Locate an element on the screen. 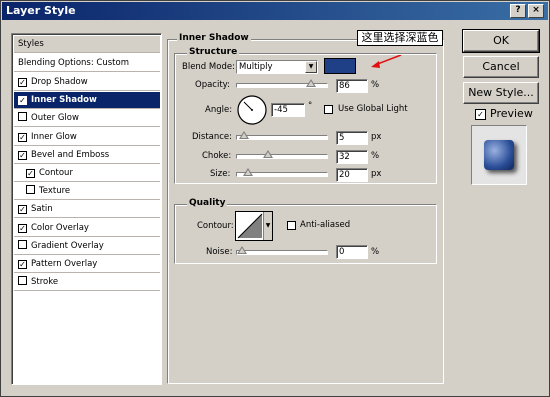  style-item-pattern-overlay: ✓ Pattern Overlay is located at coordinates (87, 264).